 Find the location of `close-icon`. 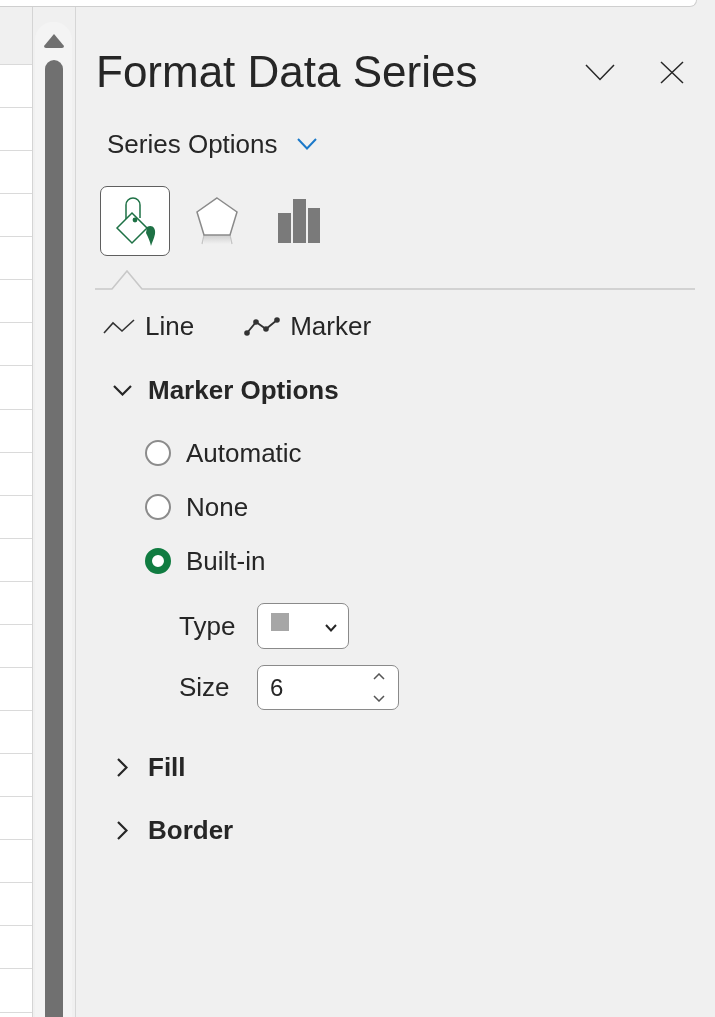

close-icon is located at coordinates (672, 72).